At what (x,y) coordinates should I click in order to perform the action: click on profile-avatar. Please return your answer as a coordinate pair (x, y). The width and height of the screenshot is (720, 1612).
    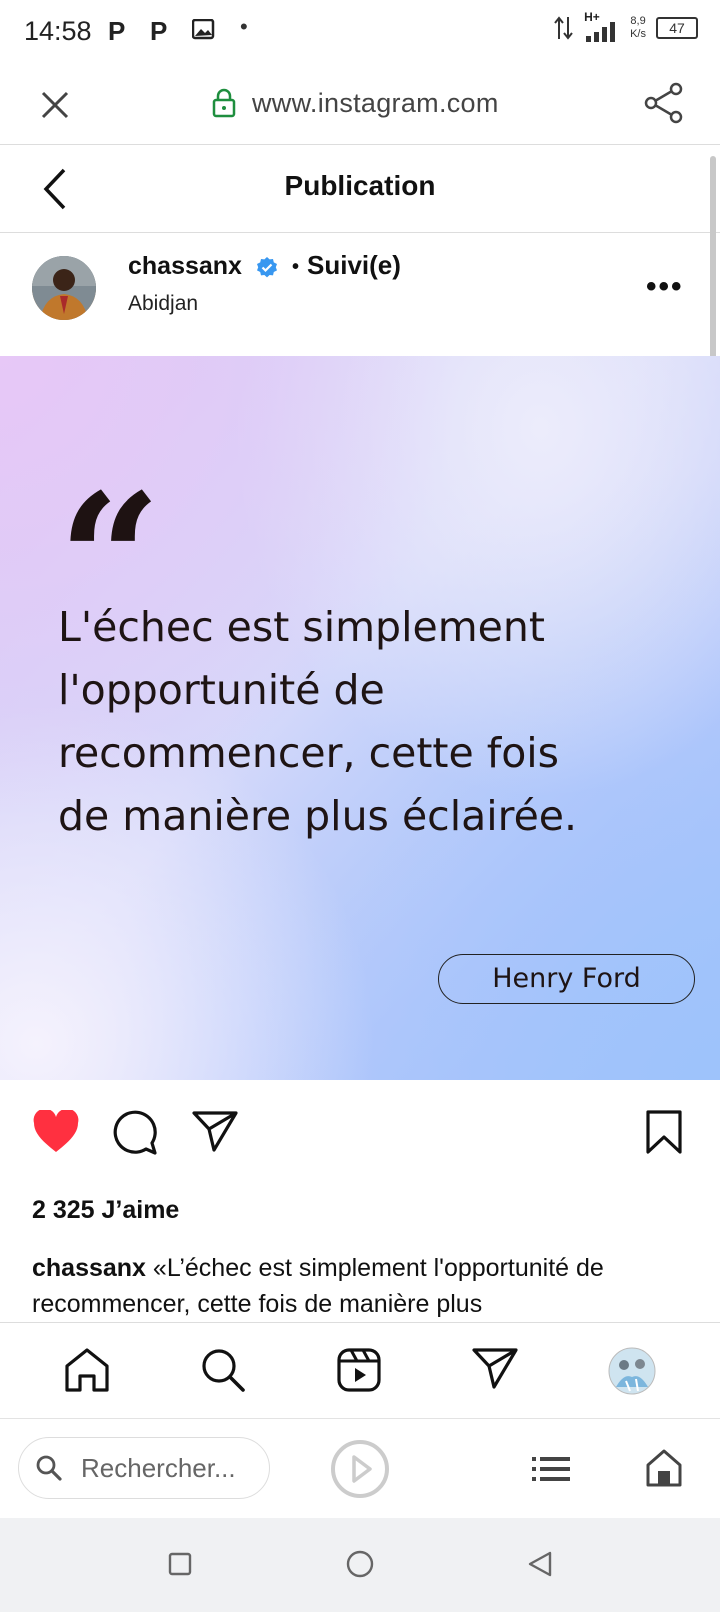
    Looking at the image, I should click on (632, 1371).